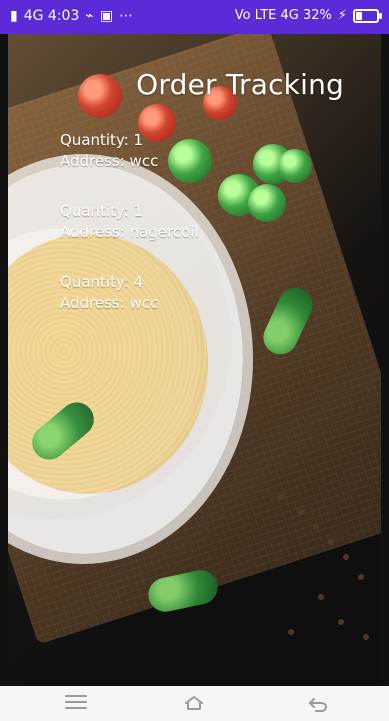 This screenshot has width=389, height=721. I want to click on status-left: ▮ 4G 4:03 ⌁ ▣ ⋯, so click(71, 16).